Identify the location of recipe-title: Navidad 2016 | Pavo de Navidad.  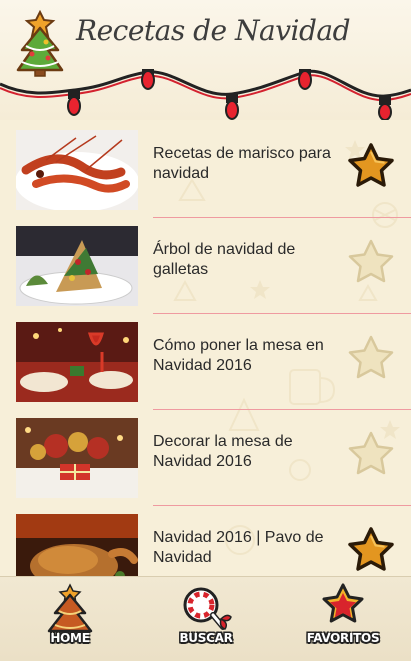
(238, 547).